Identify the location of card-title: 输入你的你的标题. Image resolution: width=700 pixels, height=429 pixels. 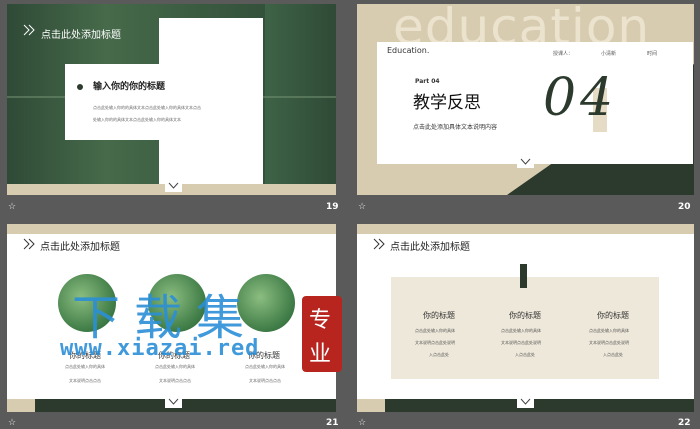
(129, 87).